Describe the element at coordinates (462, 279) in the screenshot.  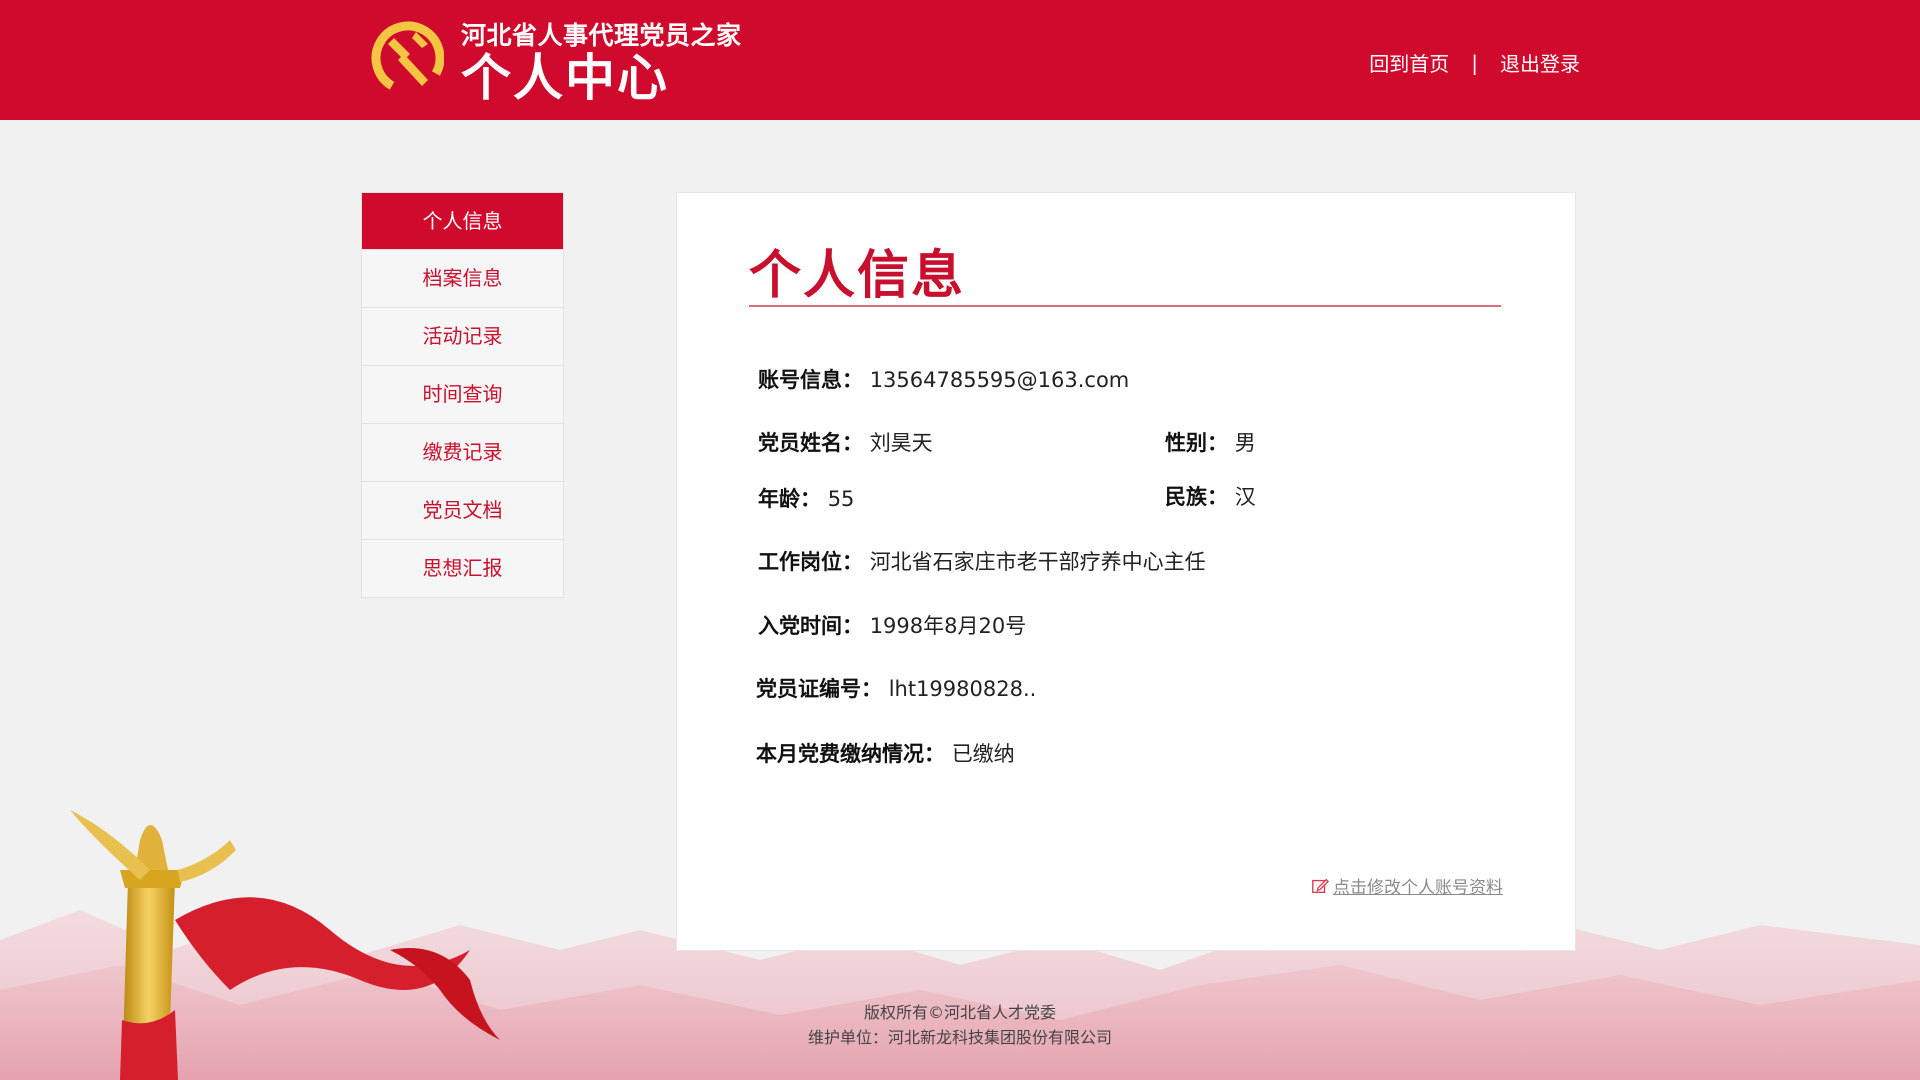
I see `sidebar-item-archive-info: 档案信息` at that location.